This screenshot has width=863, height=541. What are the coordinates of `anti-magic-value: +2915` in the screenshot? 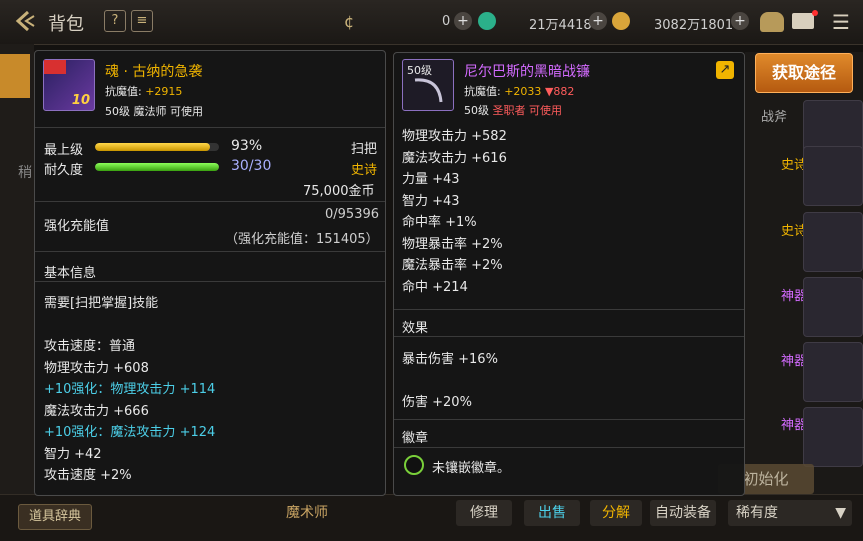 It's located at (164, 91).